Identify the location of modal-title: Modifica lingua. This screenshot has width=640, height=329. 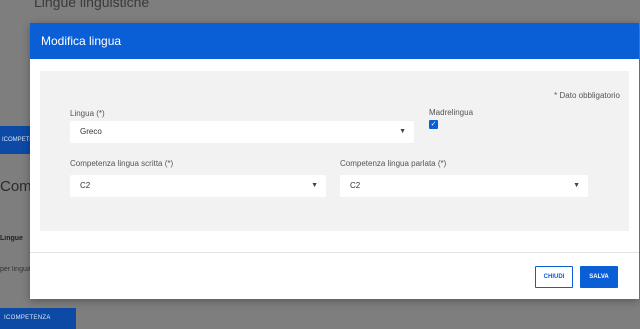
(81, 41).